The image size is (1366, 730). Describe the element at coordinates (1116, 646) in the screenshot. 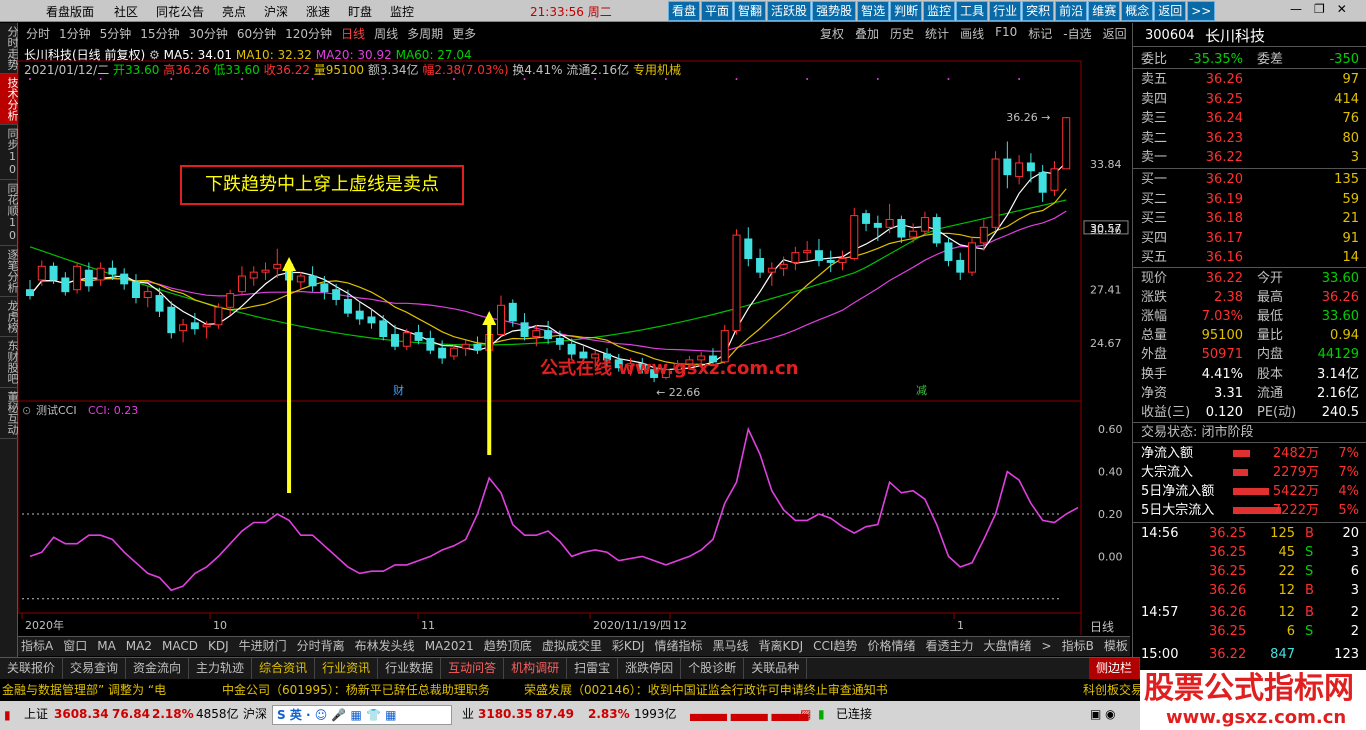

I see `indicator-tab: 模板` at that location.